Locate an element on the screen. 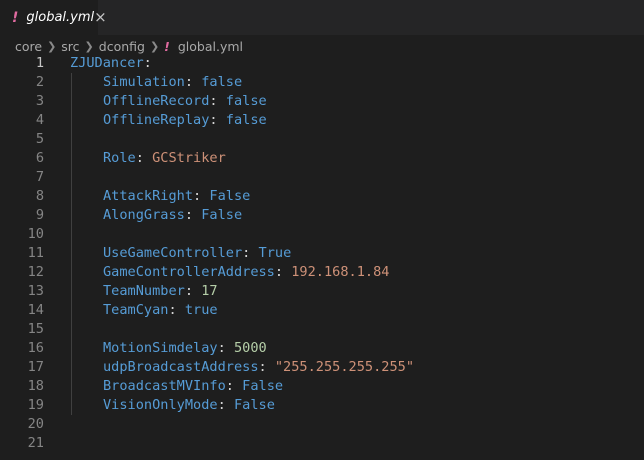 The height and width of the screenshot is (460, 644). line-content: AttackRight: False is located at coordinates (160, 196).